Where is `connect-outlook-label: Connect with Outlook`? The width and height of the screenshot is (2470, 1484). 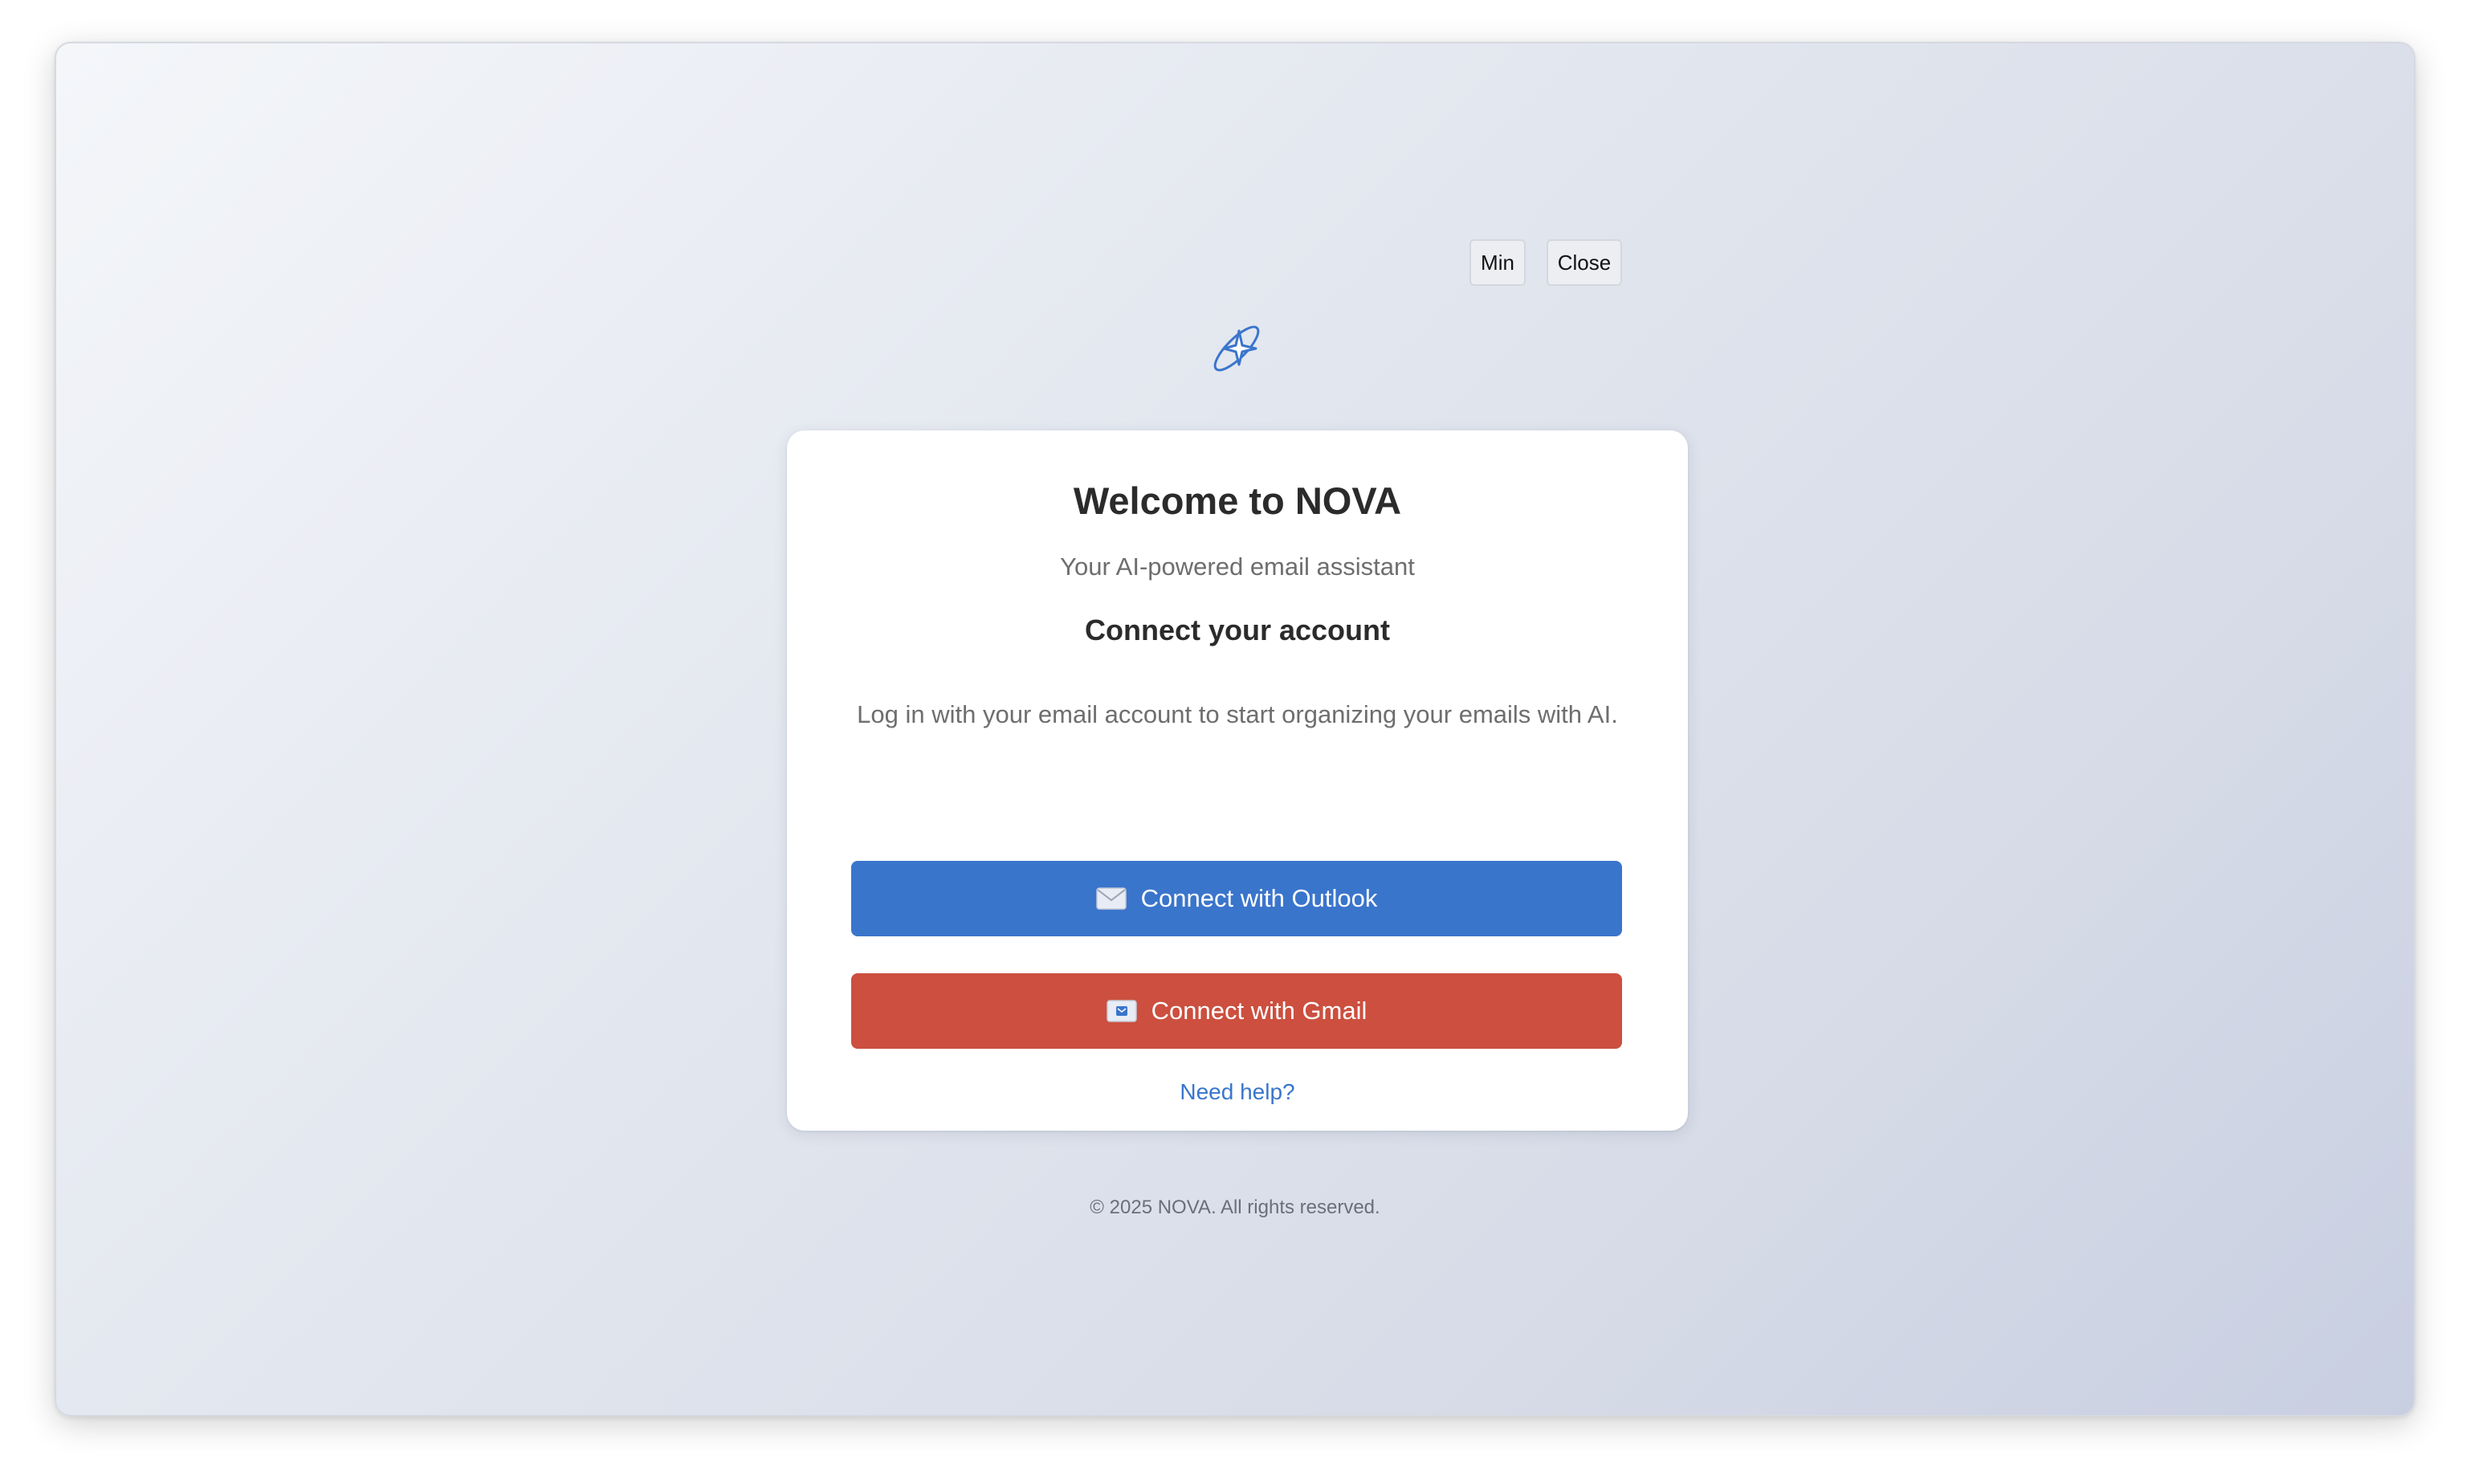 connect-outlook-label: Connect with Outlook is located at coordinates (1259, 898).